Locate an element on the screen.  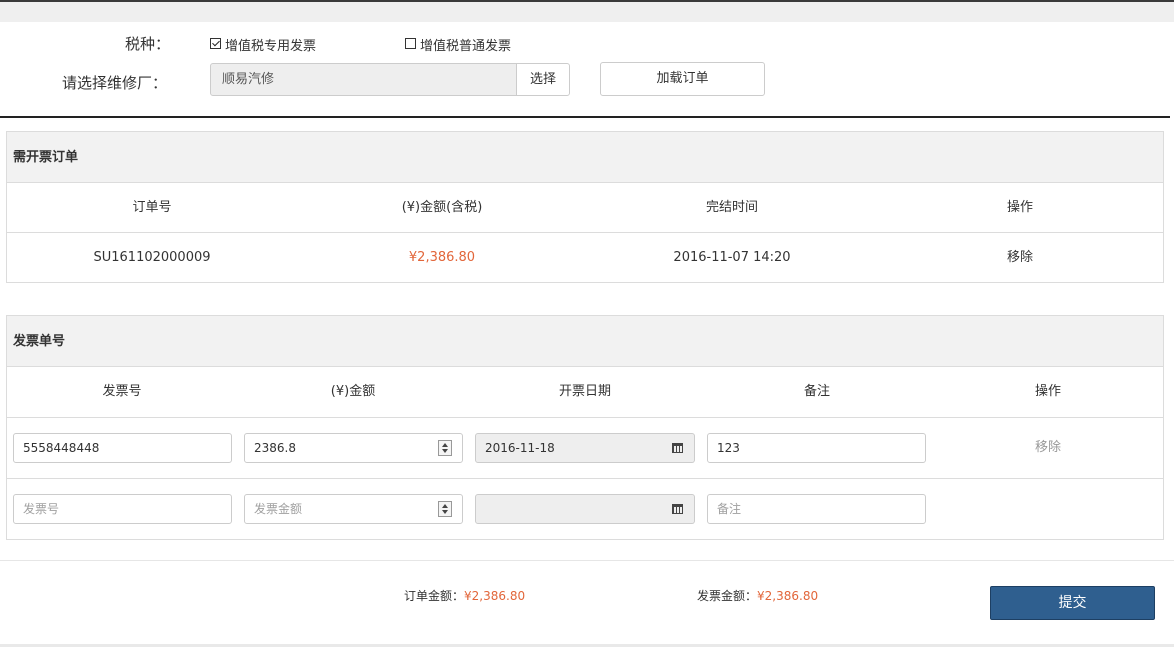
new-note-input: 备注 is located at coordinates (816, 509).